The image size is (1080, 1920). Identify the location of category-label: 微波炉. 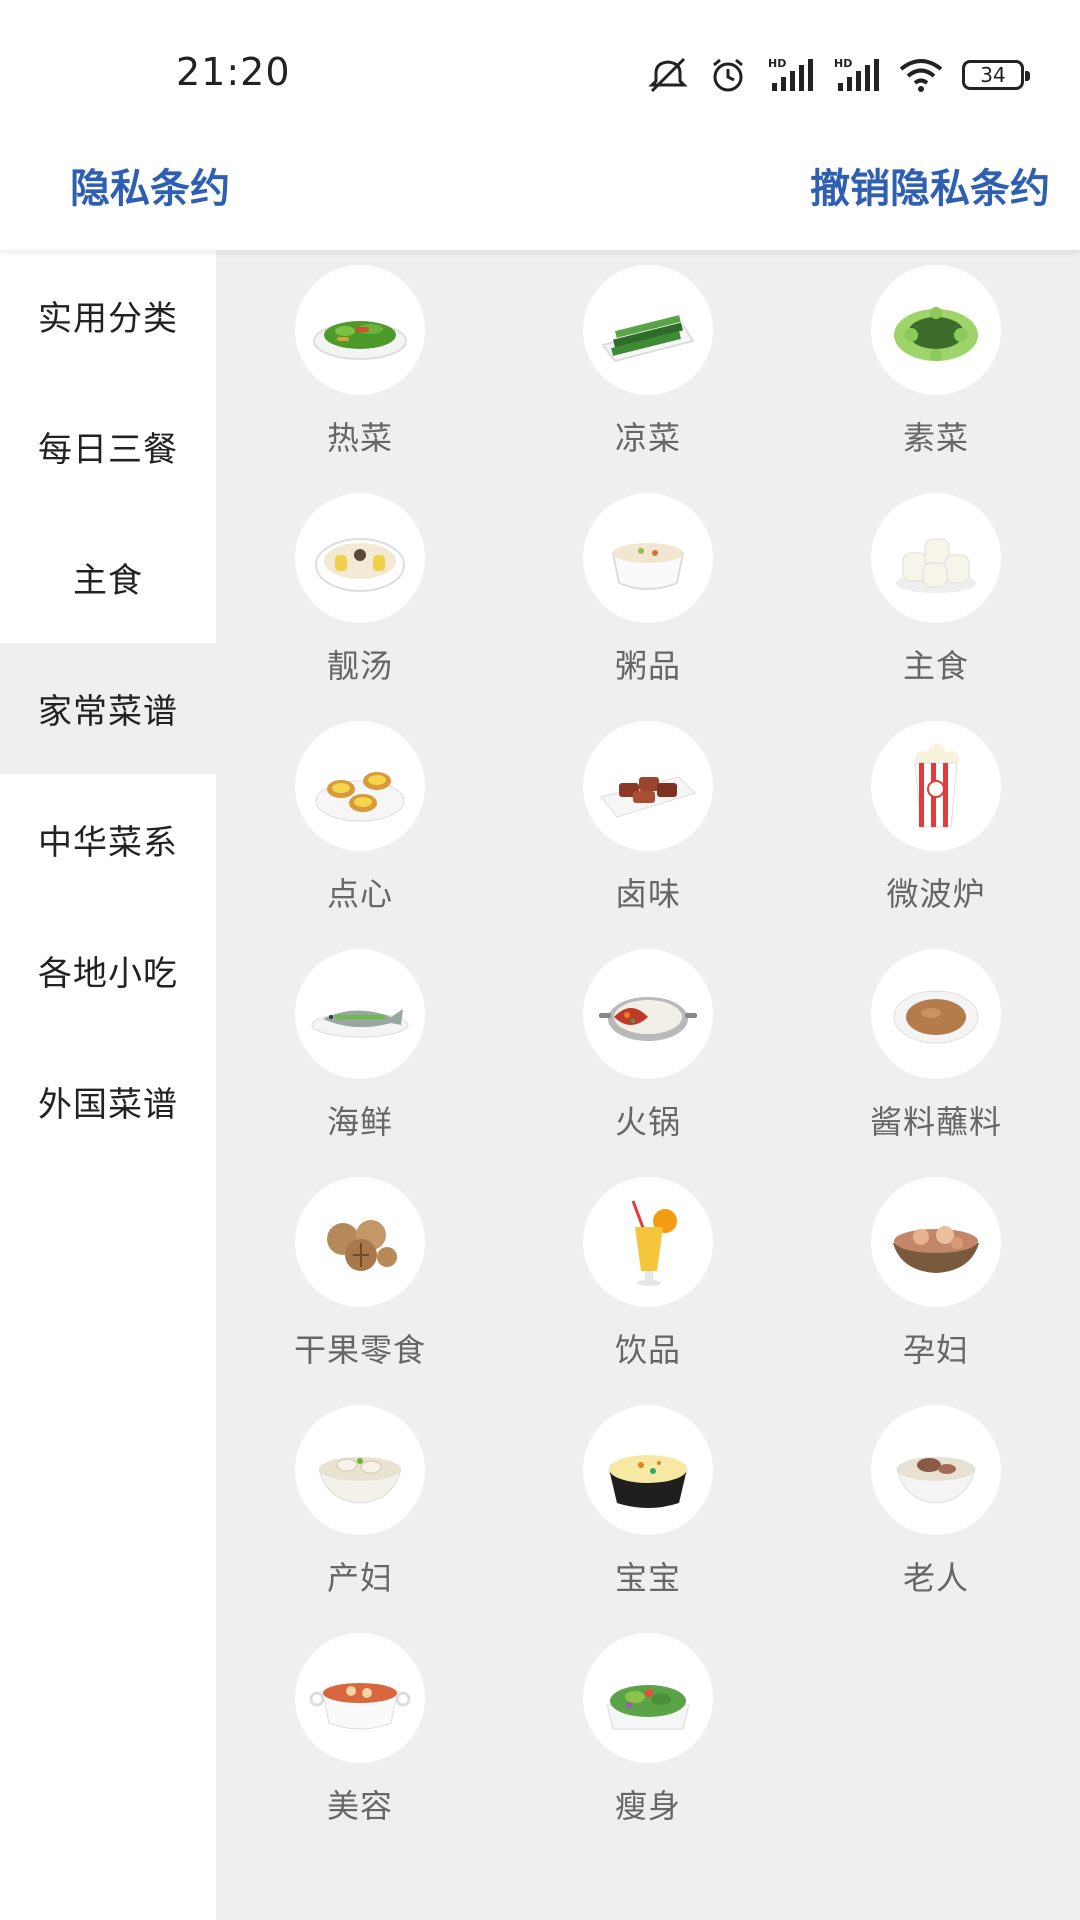
(936, 894).